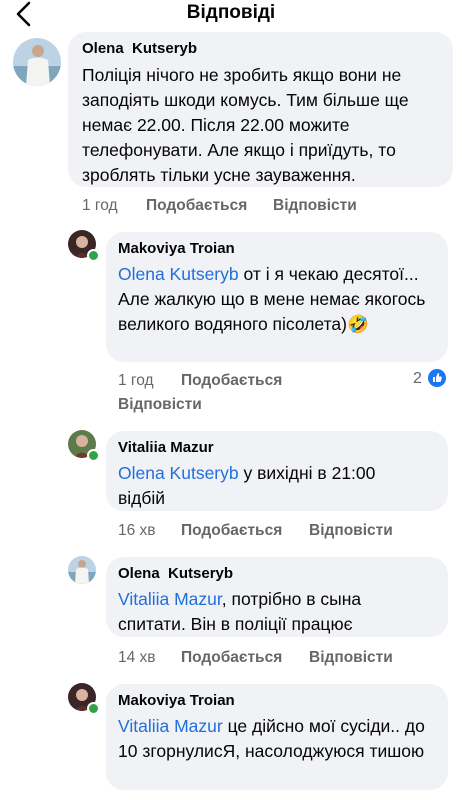  Describe the element at coordinates (437, 378) in the screenshot. I see `like-reaction-icon` at that location.